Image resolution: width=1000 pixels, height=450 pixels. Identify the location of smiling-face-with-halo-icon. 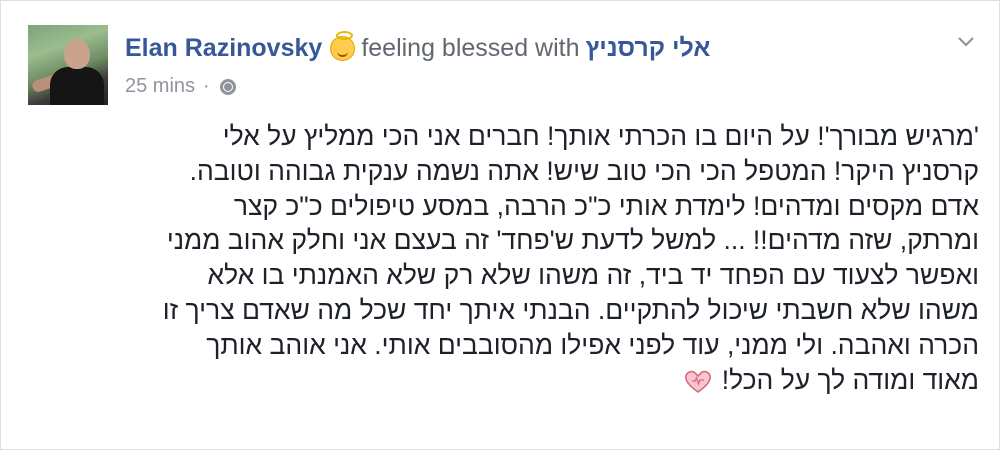
(343, 45).